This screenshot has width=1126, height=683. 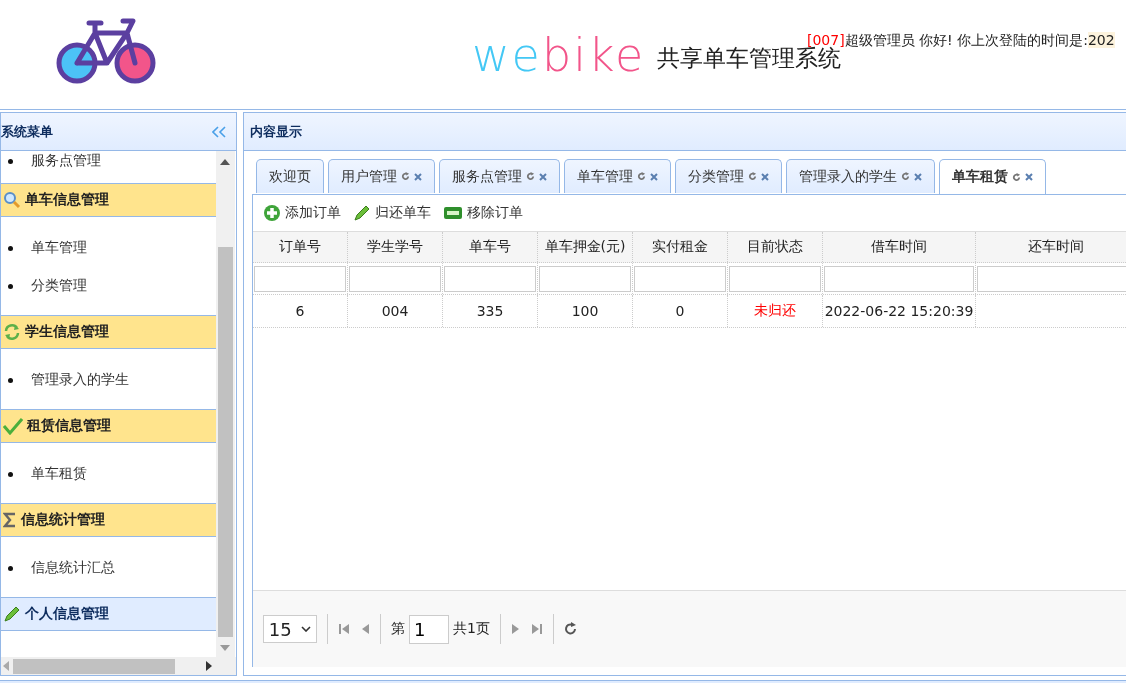 What do you see at coordinates (1101, 40) in the screenshot?
I see `last-login-time: 202` at bounding box center [1101, 40].